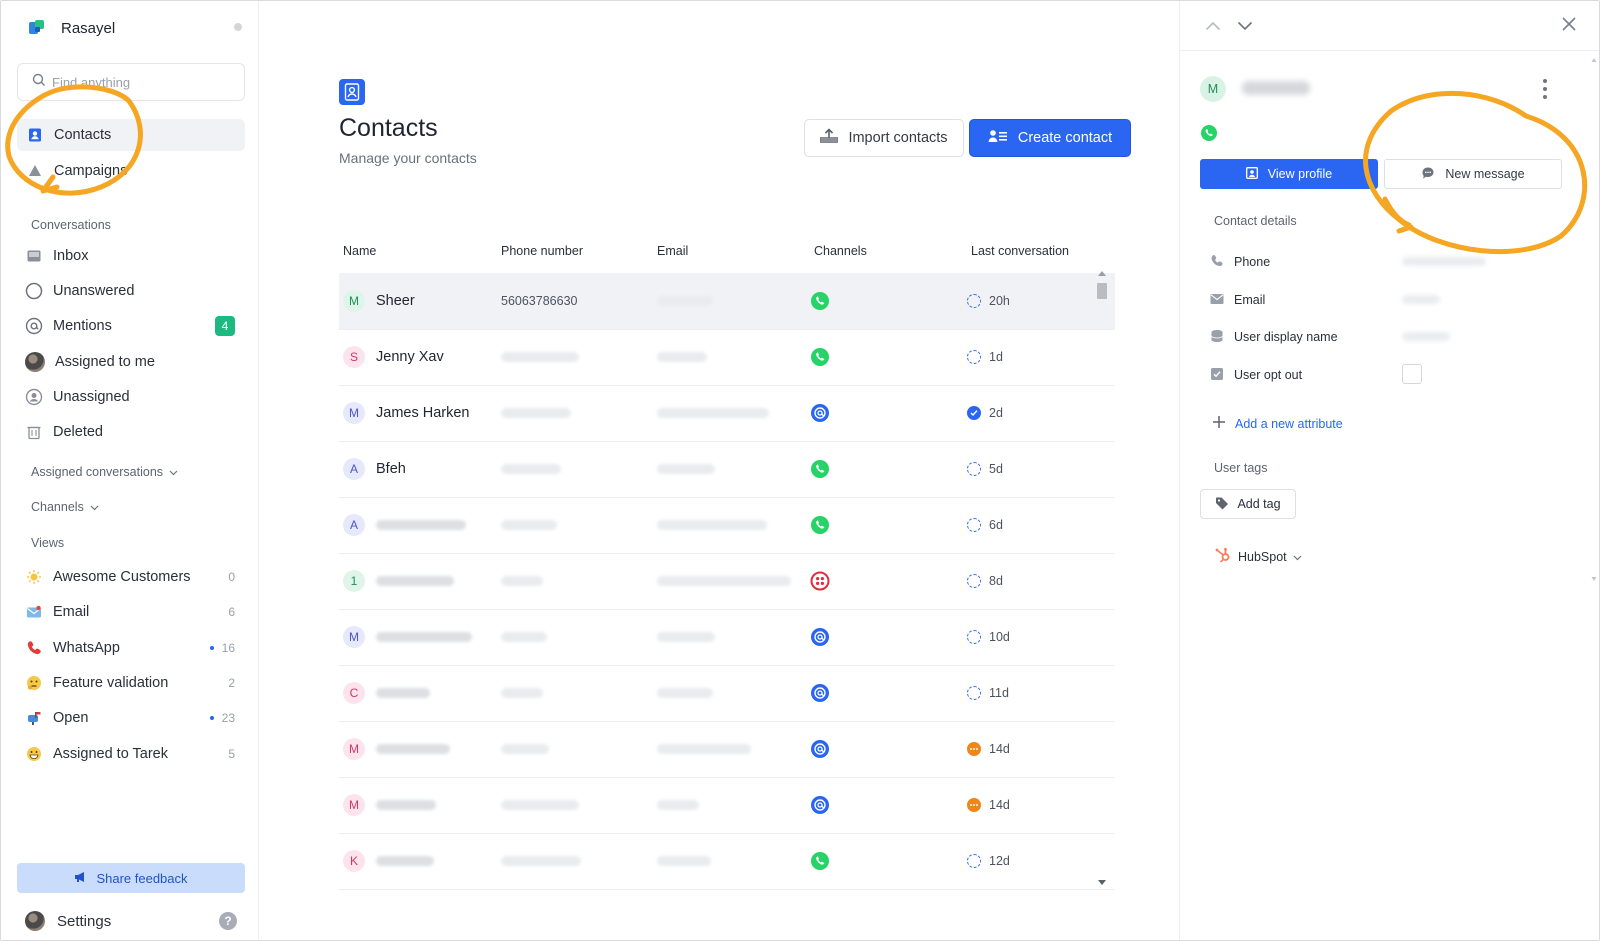 Image resolution: width=1600 pixels, height=941 pixels. Describe the element at coordinates (1213, 26) in the screenshot. I see `chevron-up-icon` at that location.